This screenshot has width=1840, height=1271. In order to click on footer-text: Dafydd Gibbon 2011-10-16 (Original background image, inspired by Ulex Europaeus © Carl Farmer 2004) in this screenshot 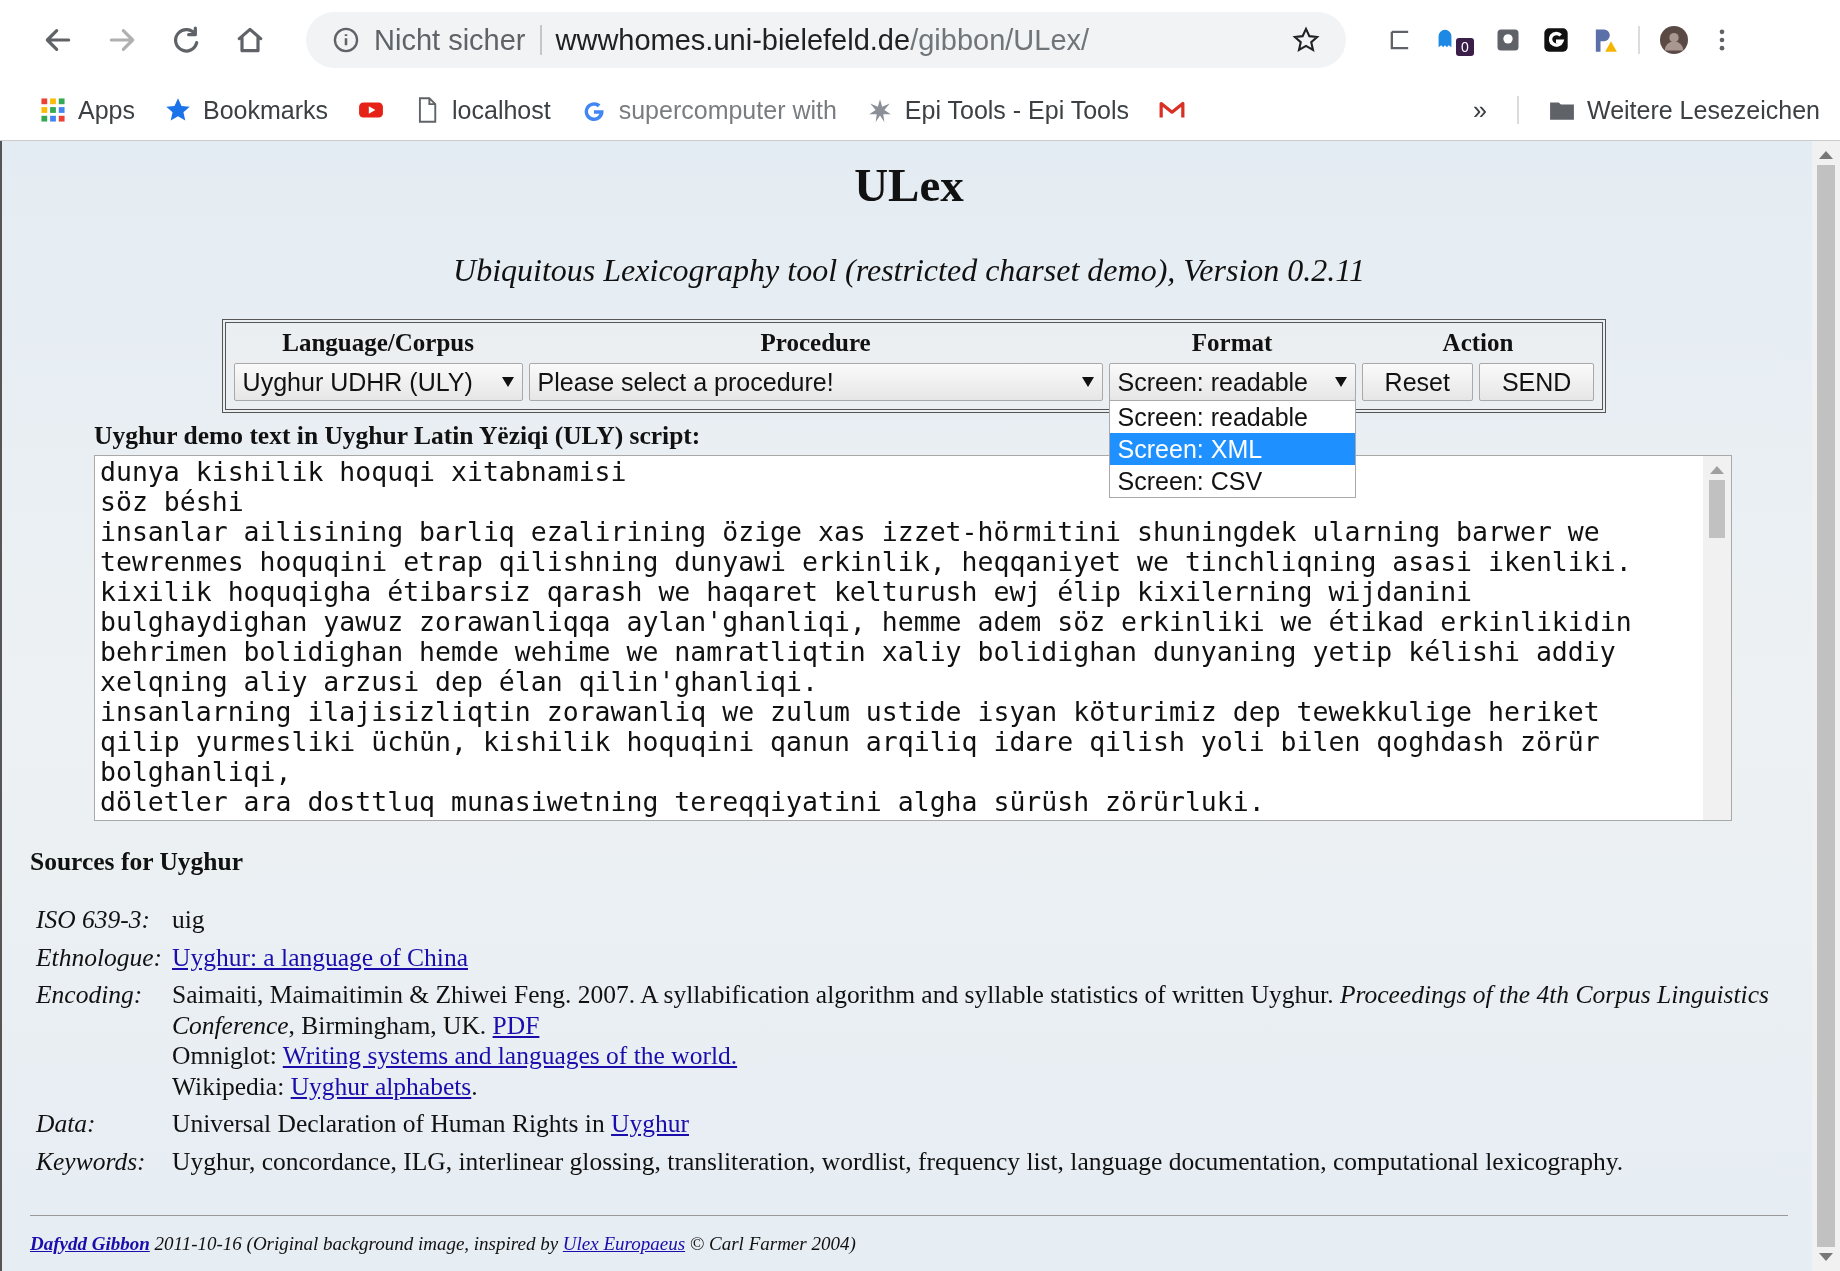, I will do `click(443, 1244)`.